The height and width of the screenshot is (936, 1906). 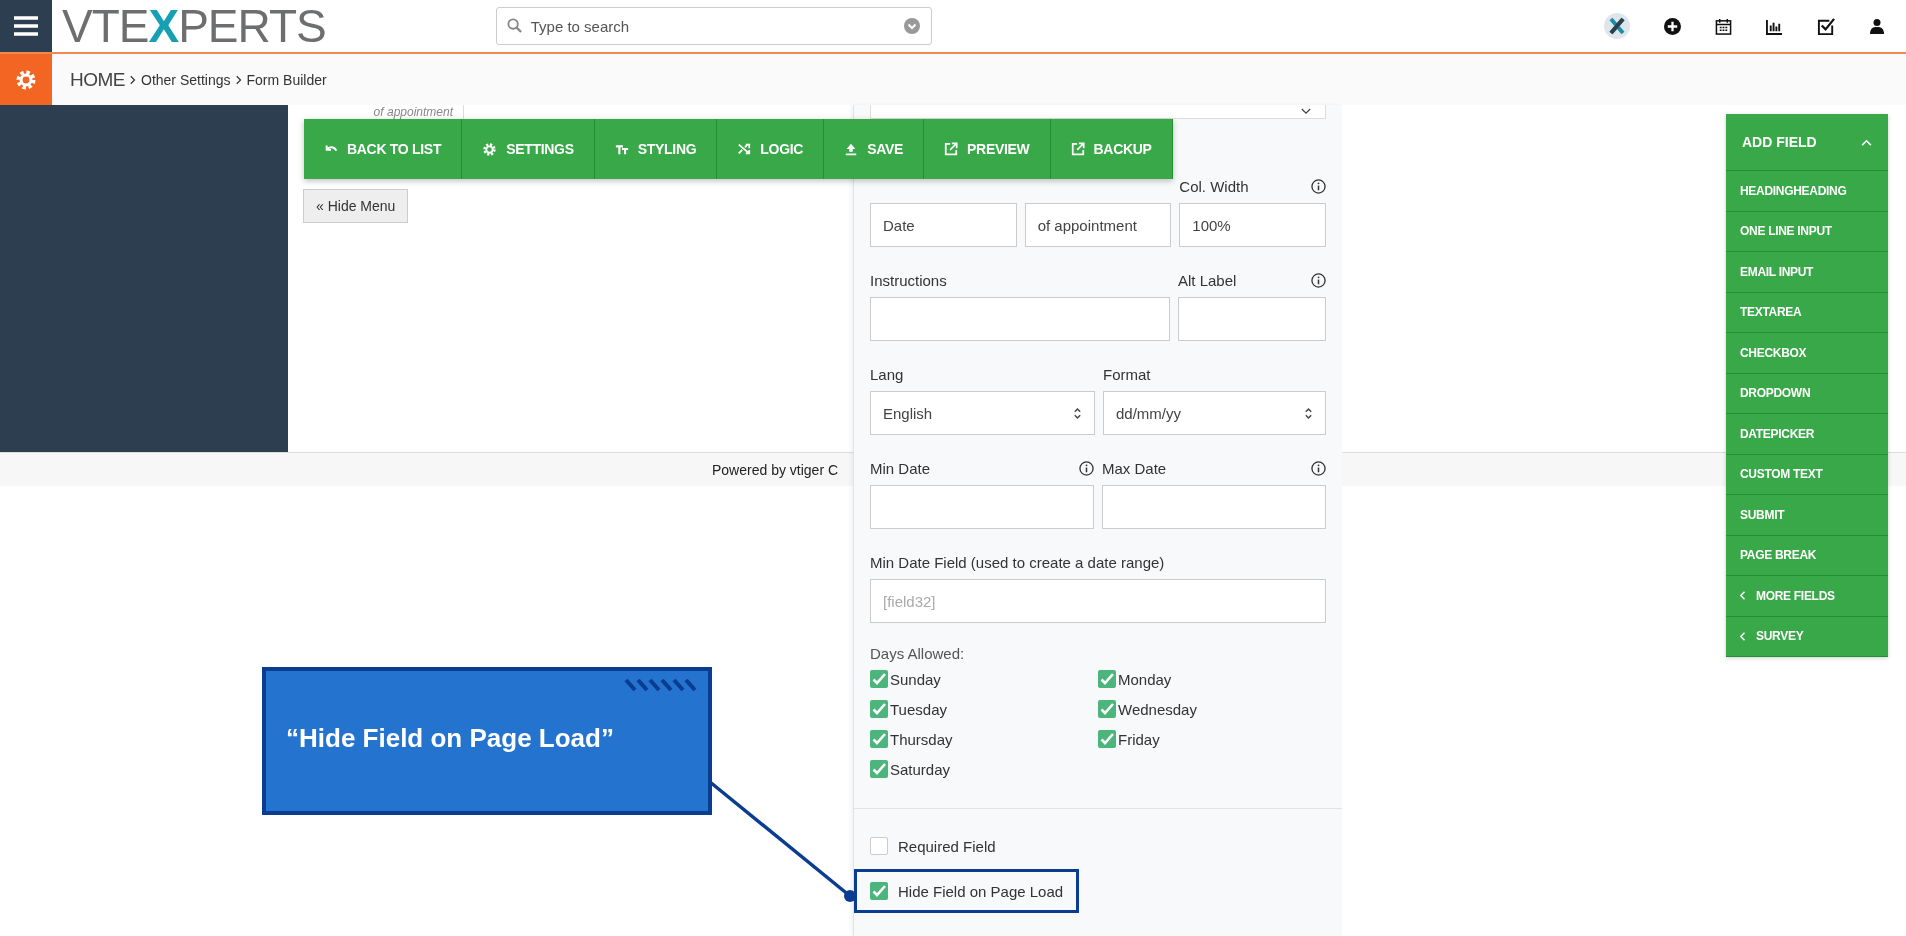 What do you see at coordinates (1207, 280) in the screenshot?
I see `field-label: Alt Label` at bounding box center [1207, 280].